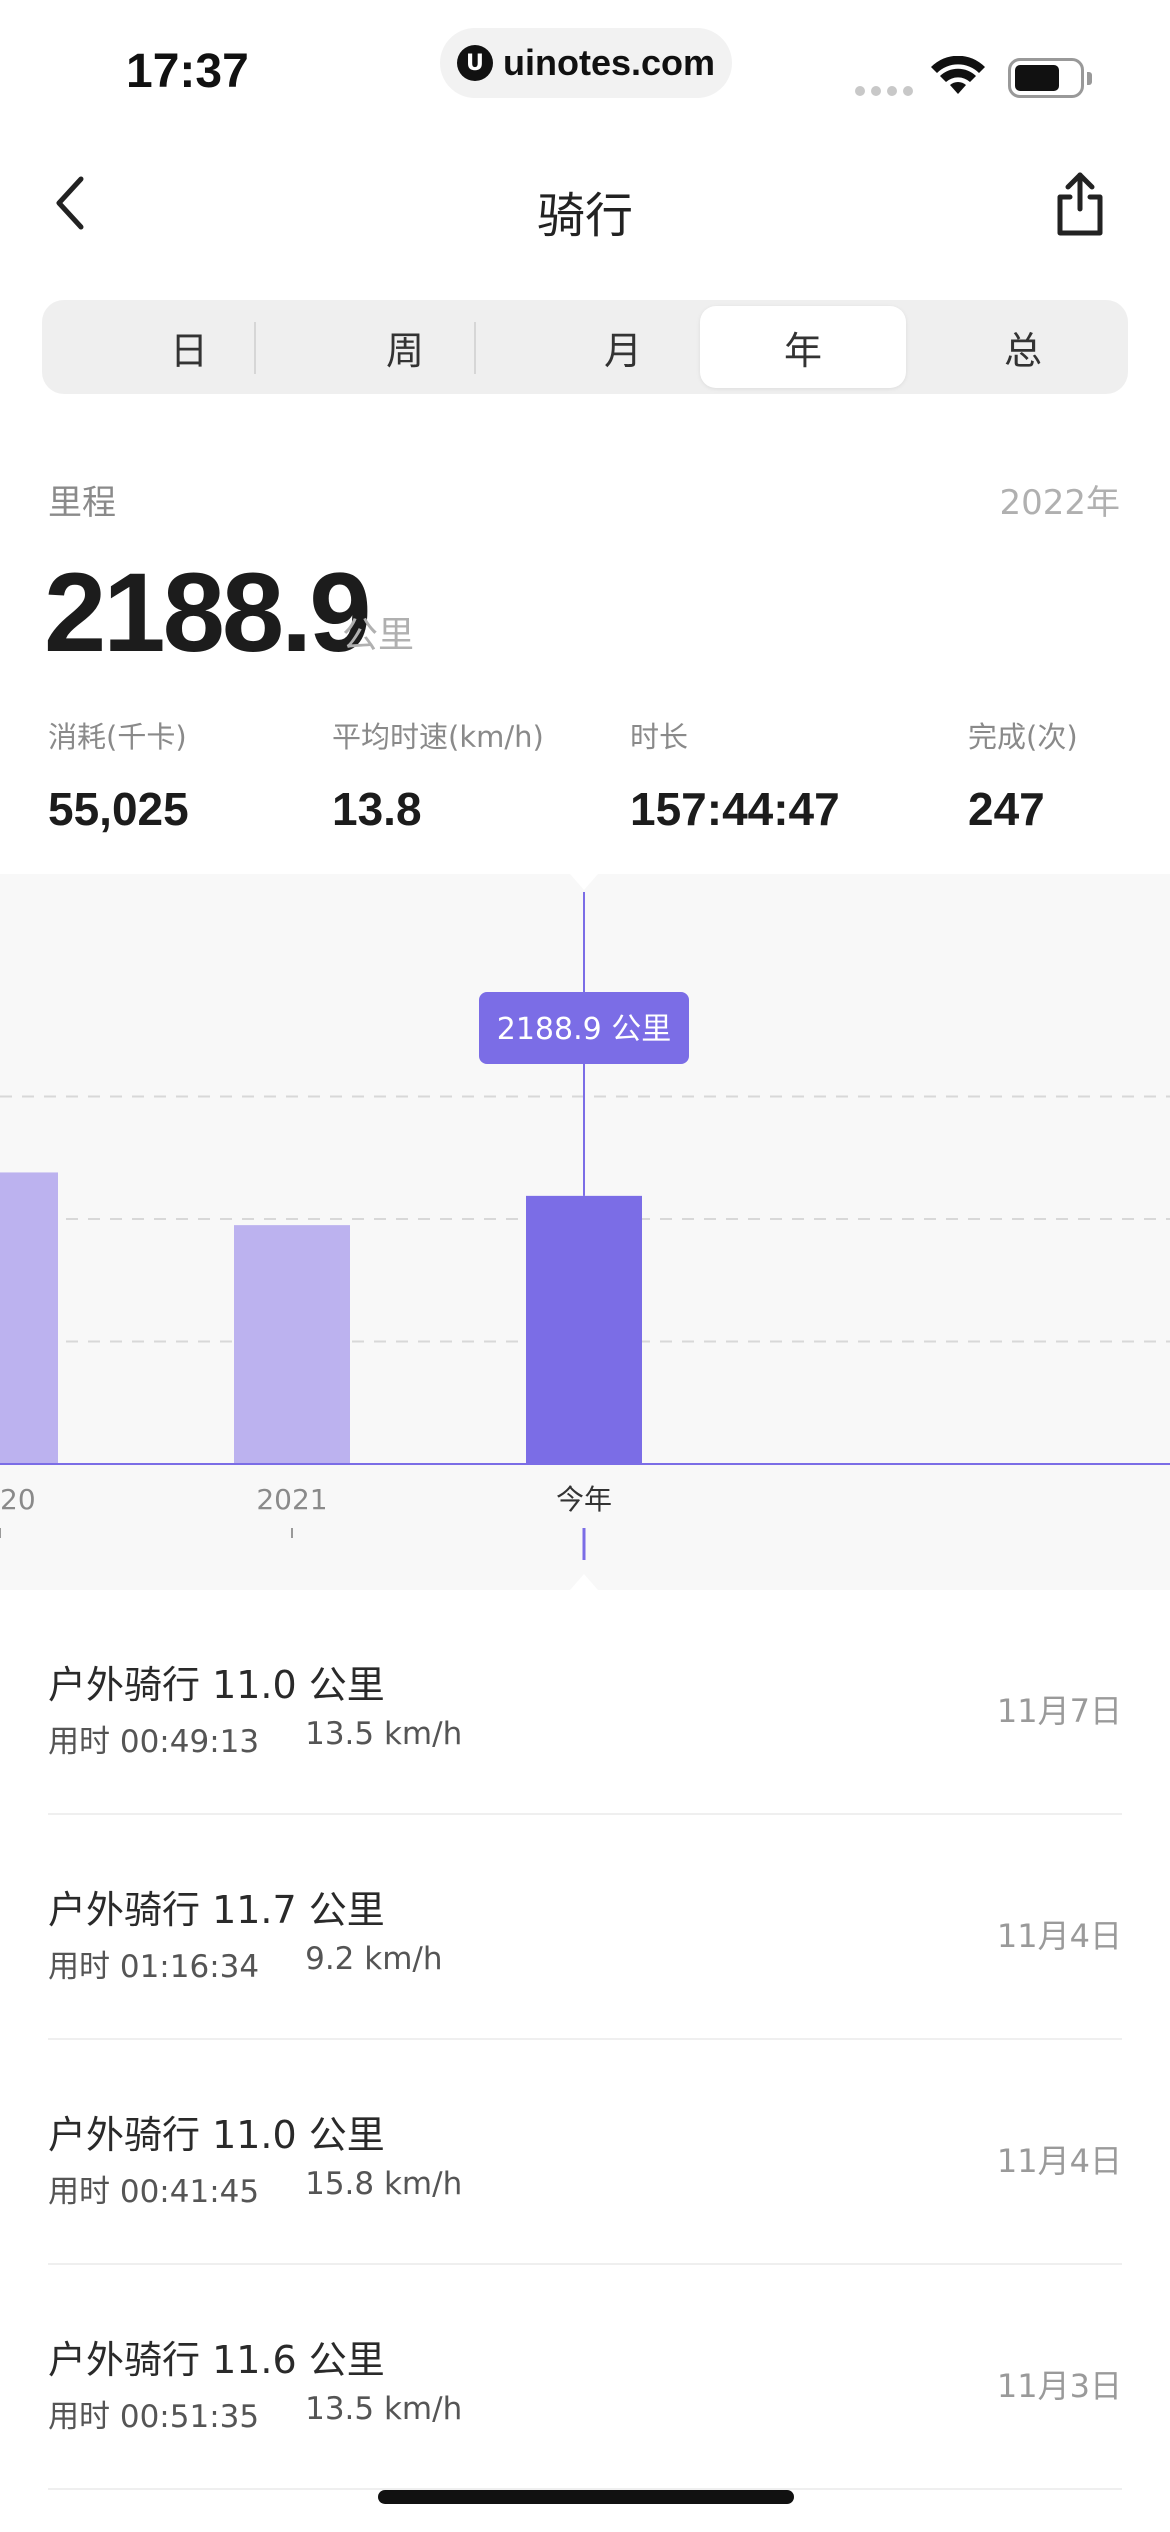 The width and height of the screenshot is (1170, 2532). I want to click on period-label: 2022年, so click(1059, 503).